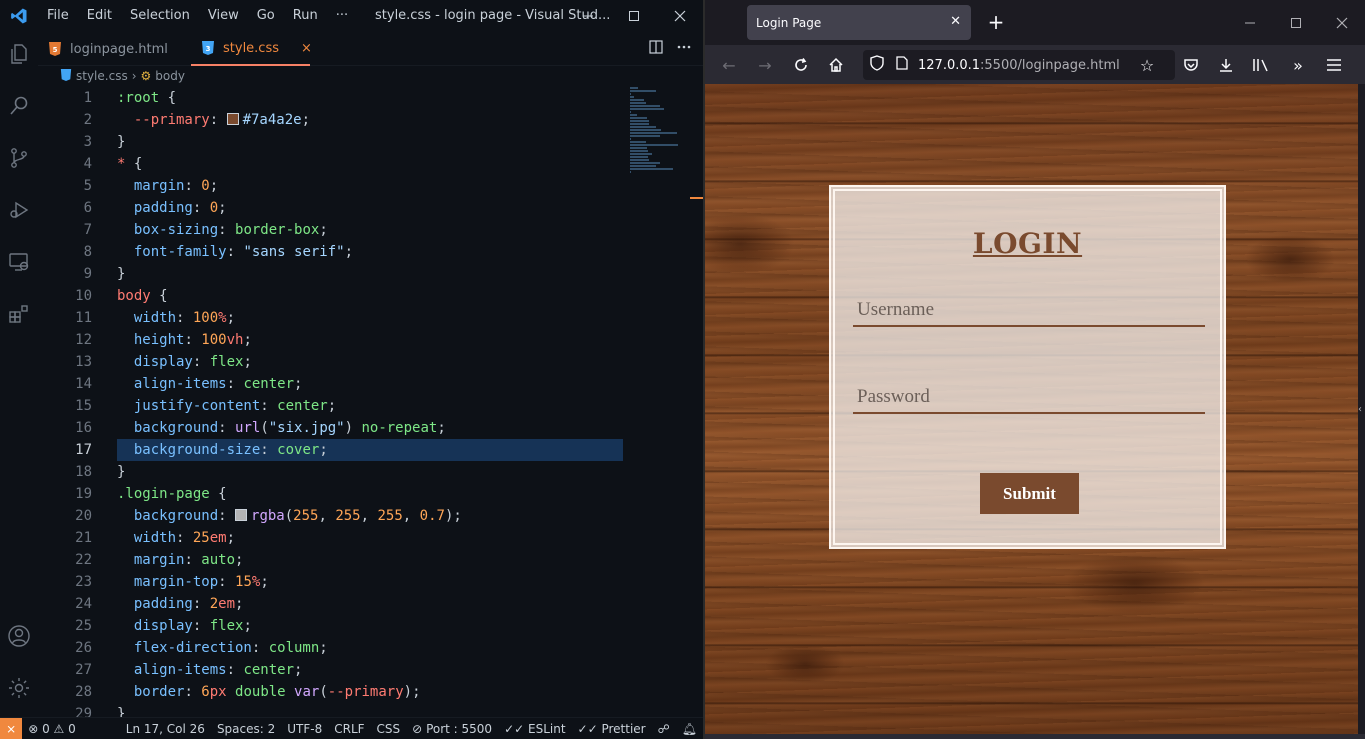 Image resolution: width=1365 pixels, height=739 pixels. I want to click on tab-loginpage-html: 5 loginpage.html, so click(114, 49).